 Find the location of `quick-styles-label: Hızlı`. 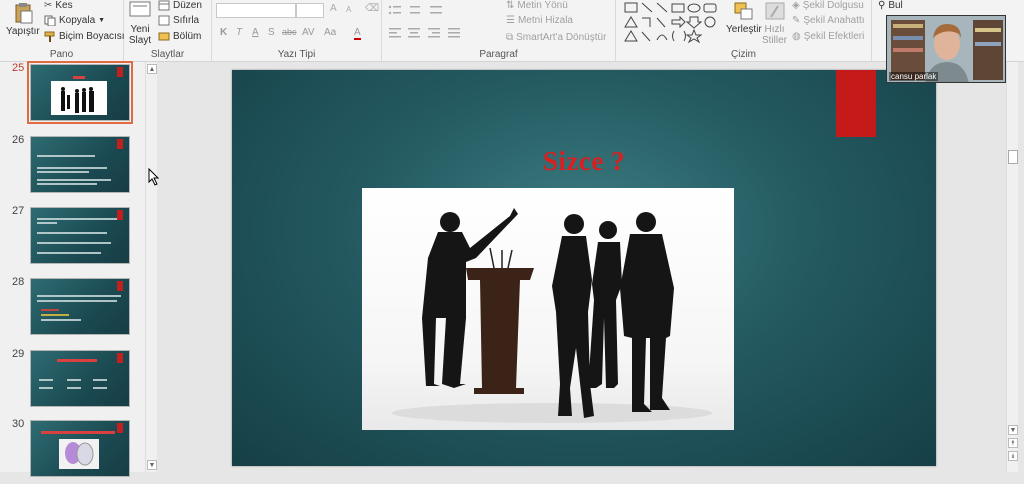

quick-styles-label: Hızlı is located at coordinates (774, 29).